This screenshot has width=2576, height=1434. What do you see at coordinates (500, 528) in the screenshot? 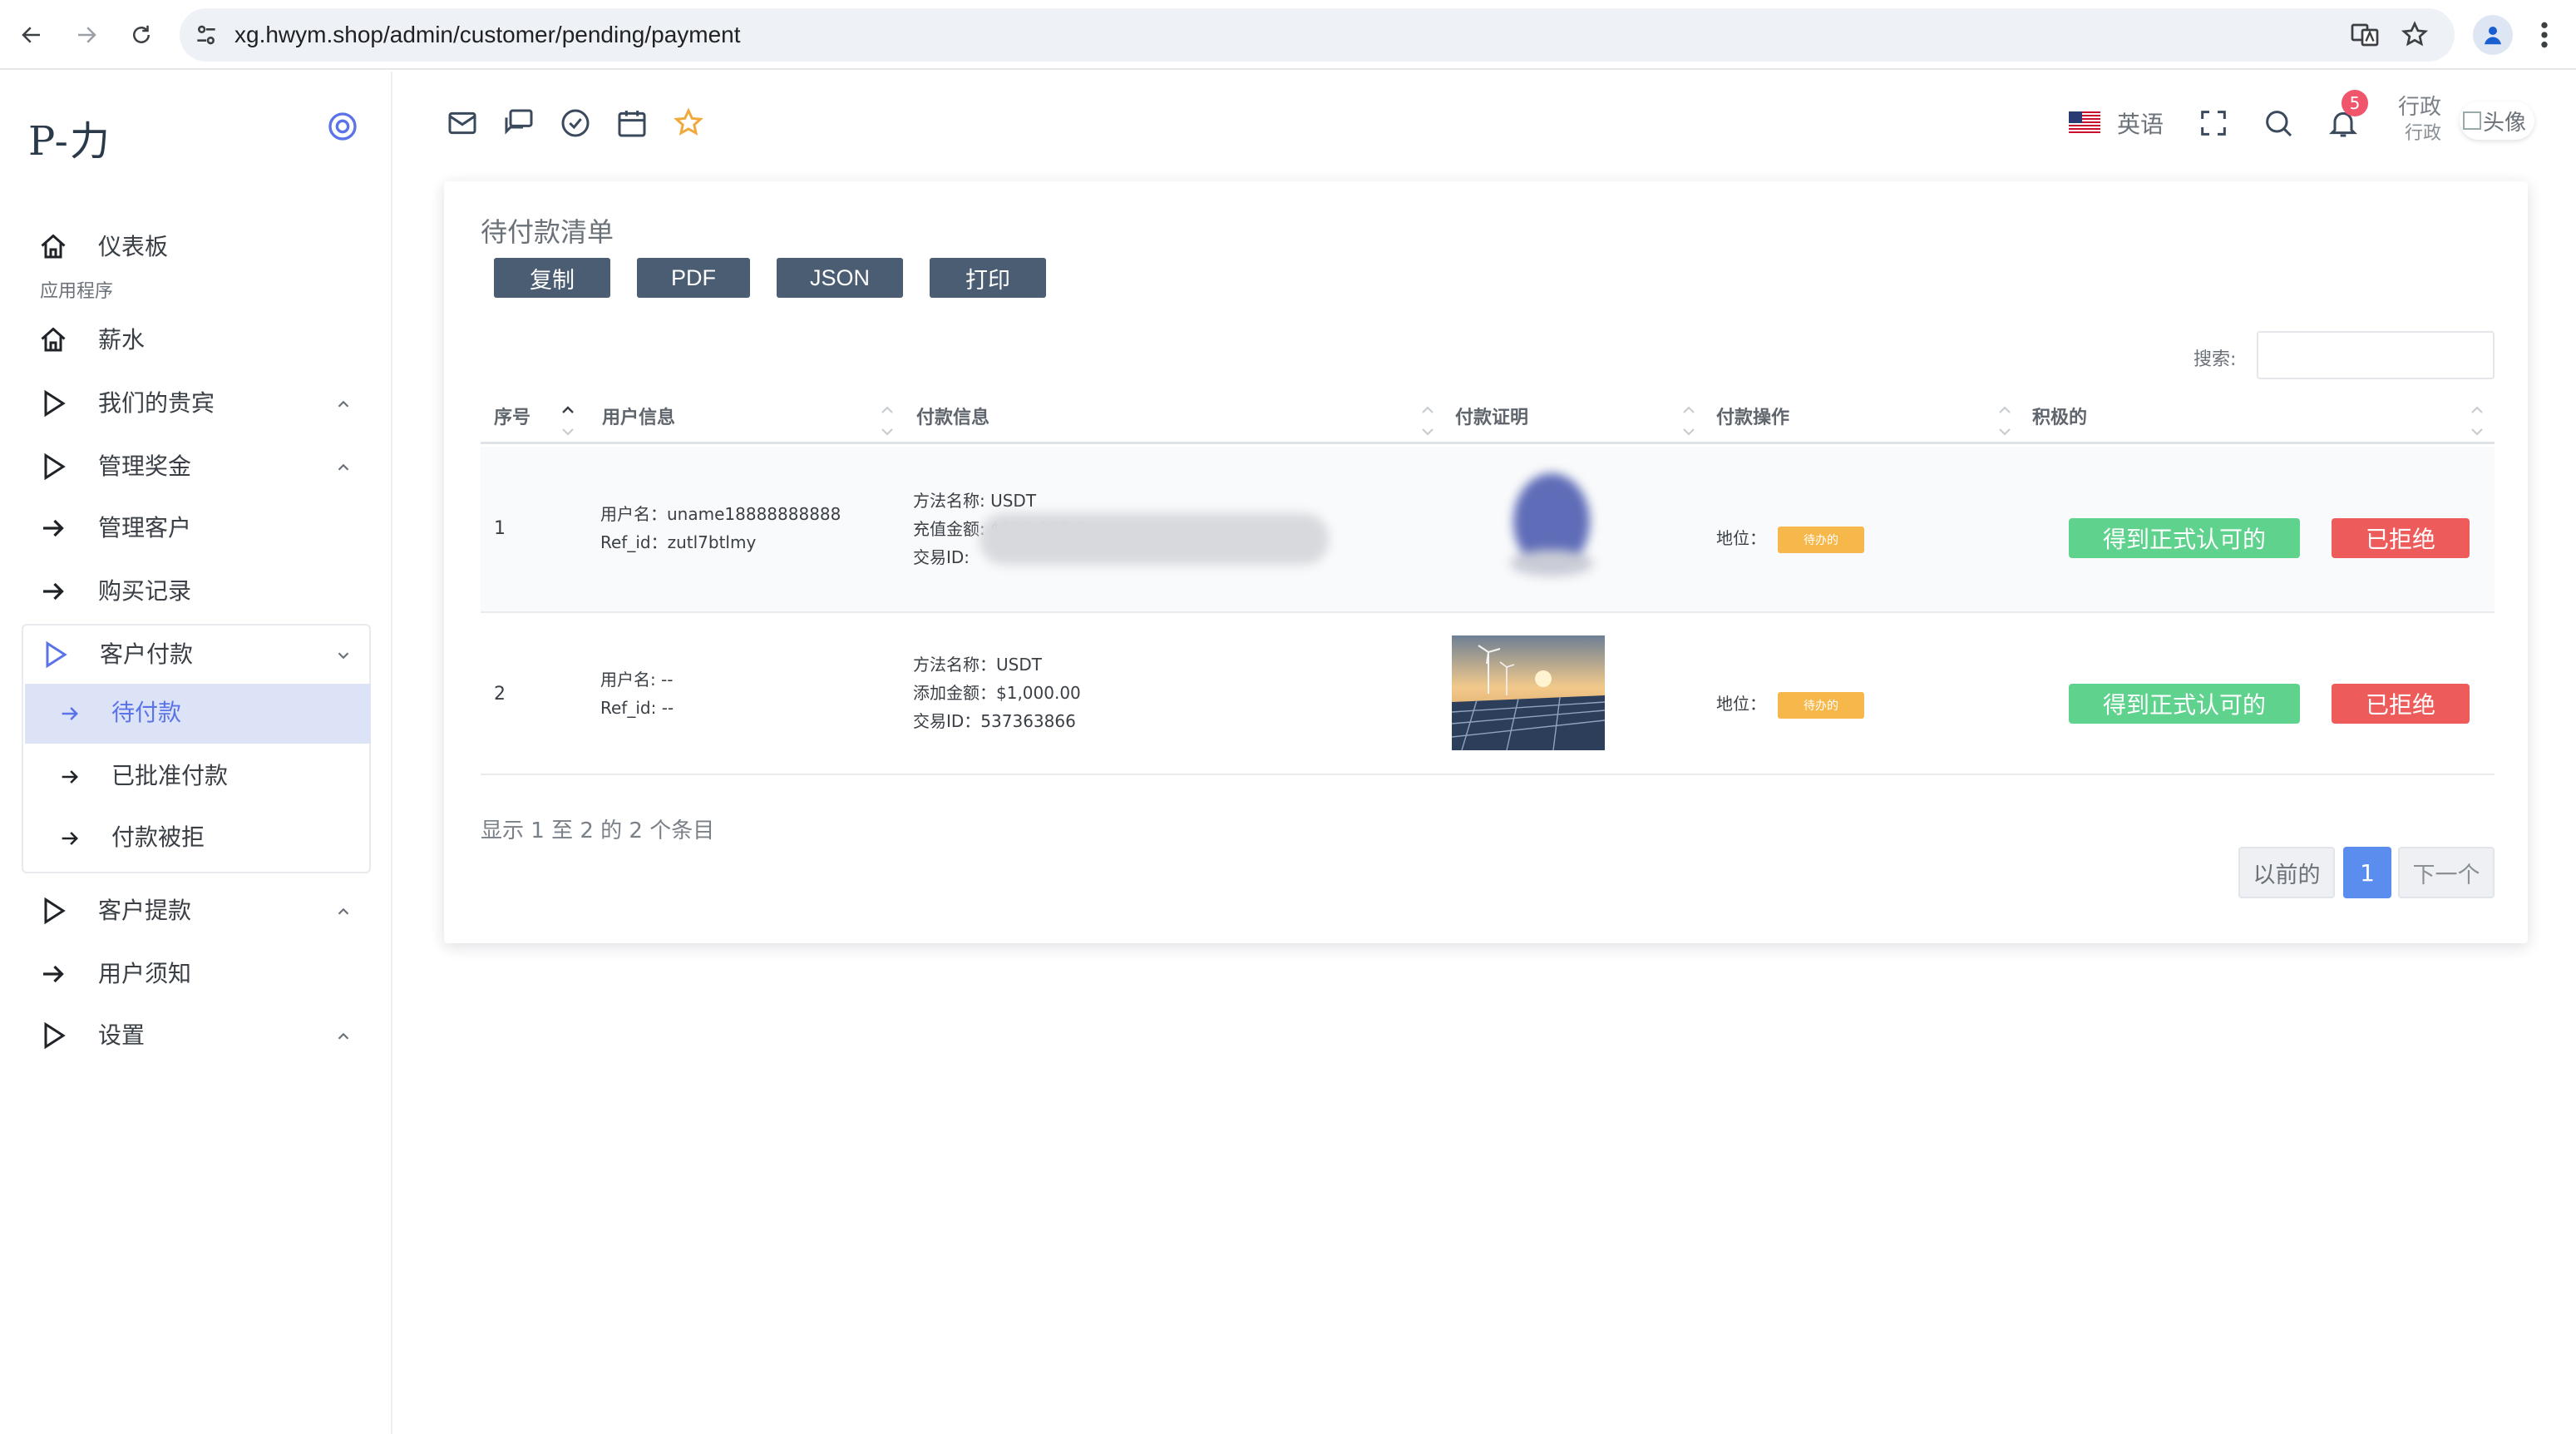
I see `row-index: 1` at bounding box center [500, 528].